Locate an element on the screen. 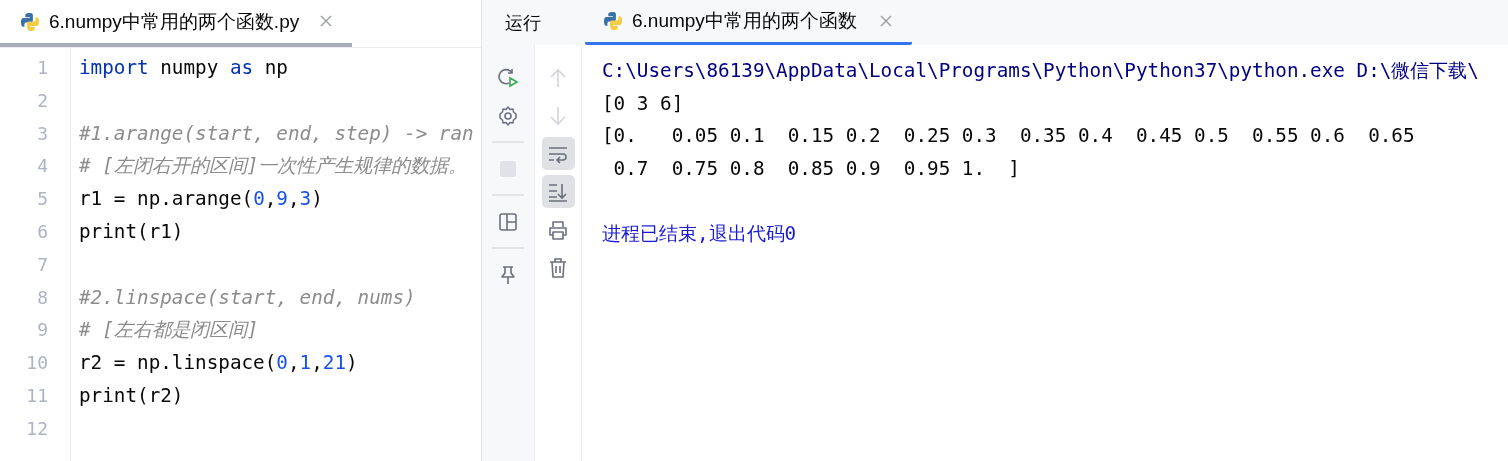 The height and width of the screenshot is (461, 1508). code-line: #1.arange(start, end, step) -> ran is located at coordinates (276, 133).